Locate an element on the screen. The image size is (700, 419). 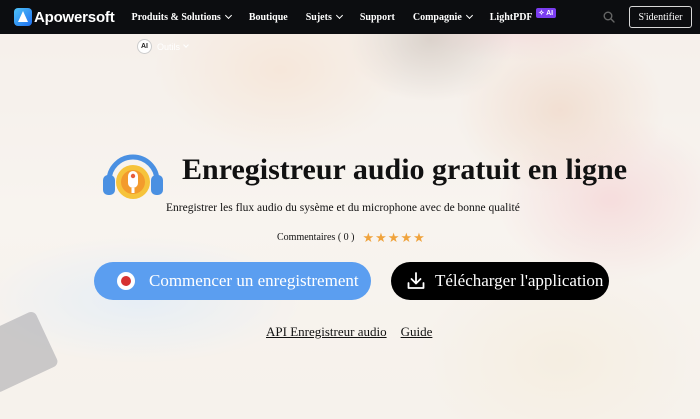
ai-badge: ✧ AI is located at coordinates (546, 12).